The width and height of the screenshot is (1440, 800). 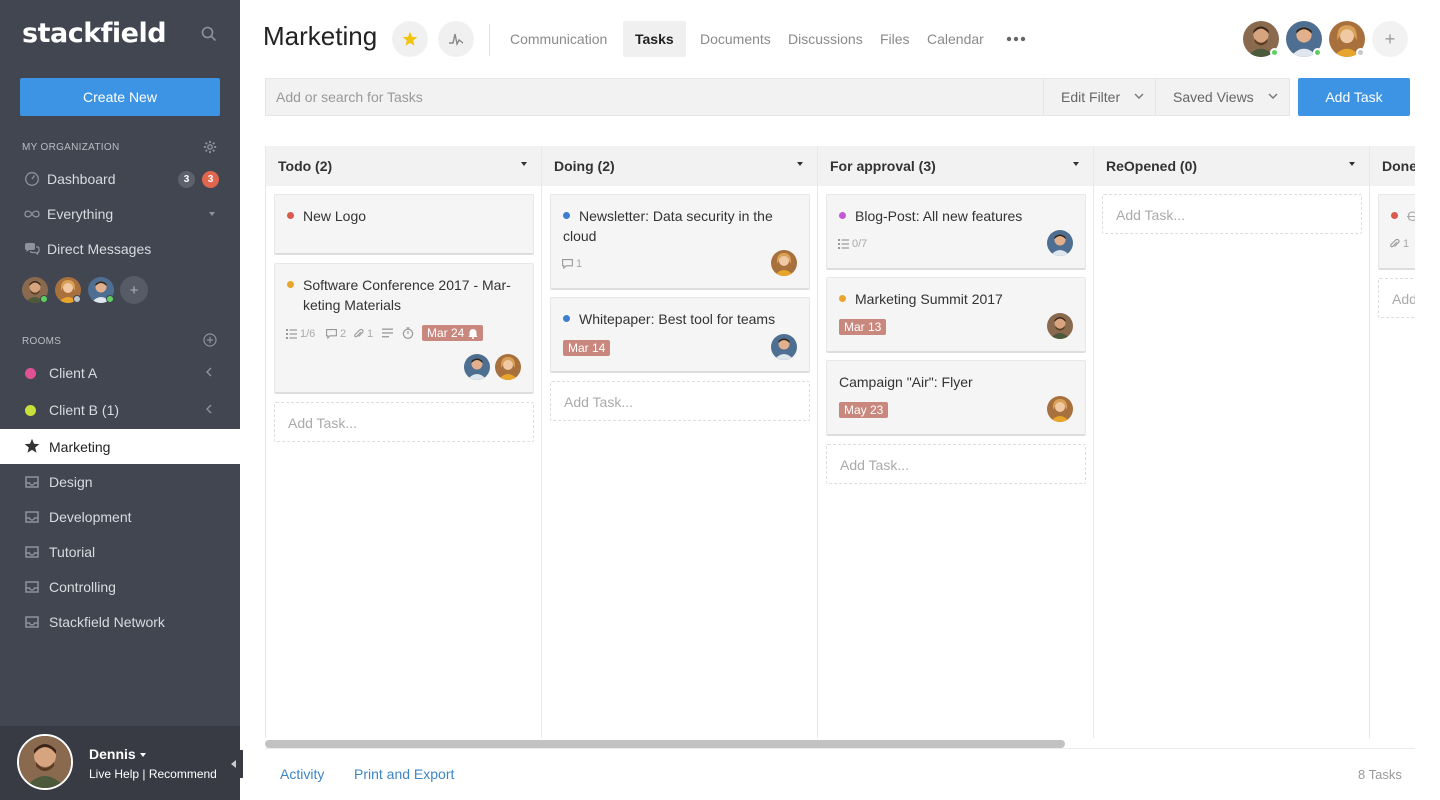 What do you see at coordinates (680, 242) in the screenshot?
I see `task-card: Newsletter: Data security in the cloud 1` at bounding box center [680, 242].